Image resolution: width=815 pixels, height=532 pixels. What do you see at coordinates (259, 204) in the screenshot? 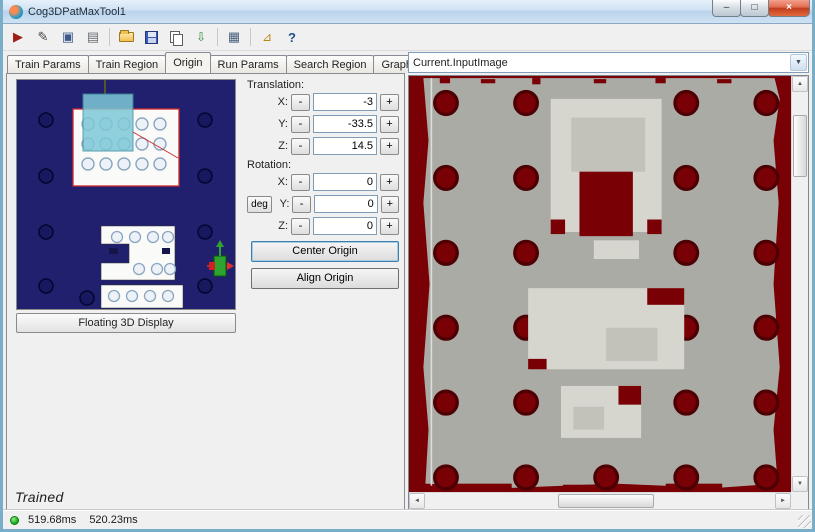
I see `deg-units-button: deg` at bounding box center [259, 204].